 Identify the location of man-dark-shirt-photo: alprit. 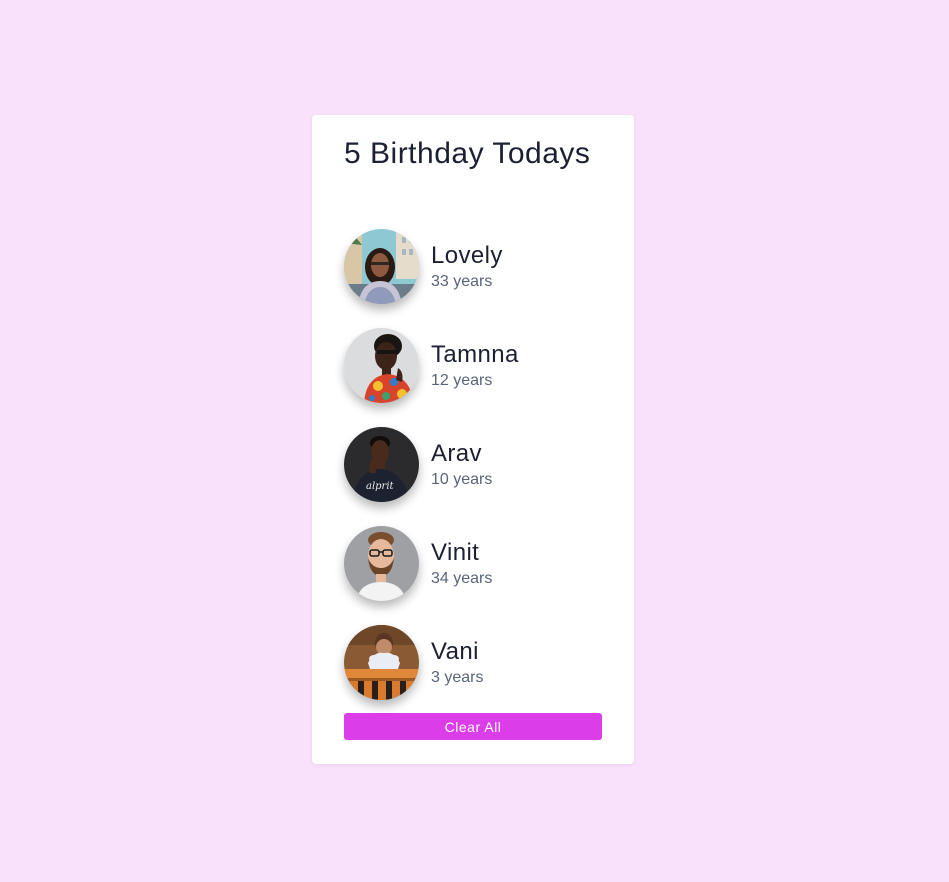
(381, 464).